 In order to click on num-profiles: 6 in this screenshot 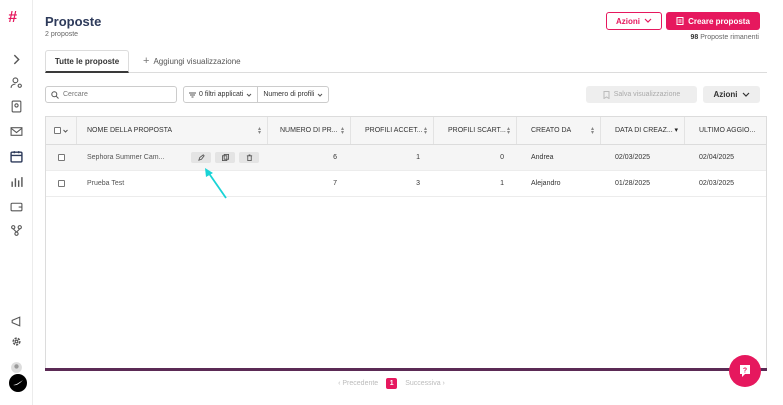, I will do `click(335, 157)`.